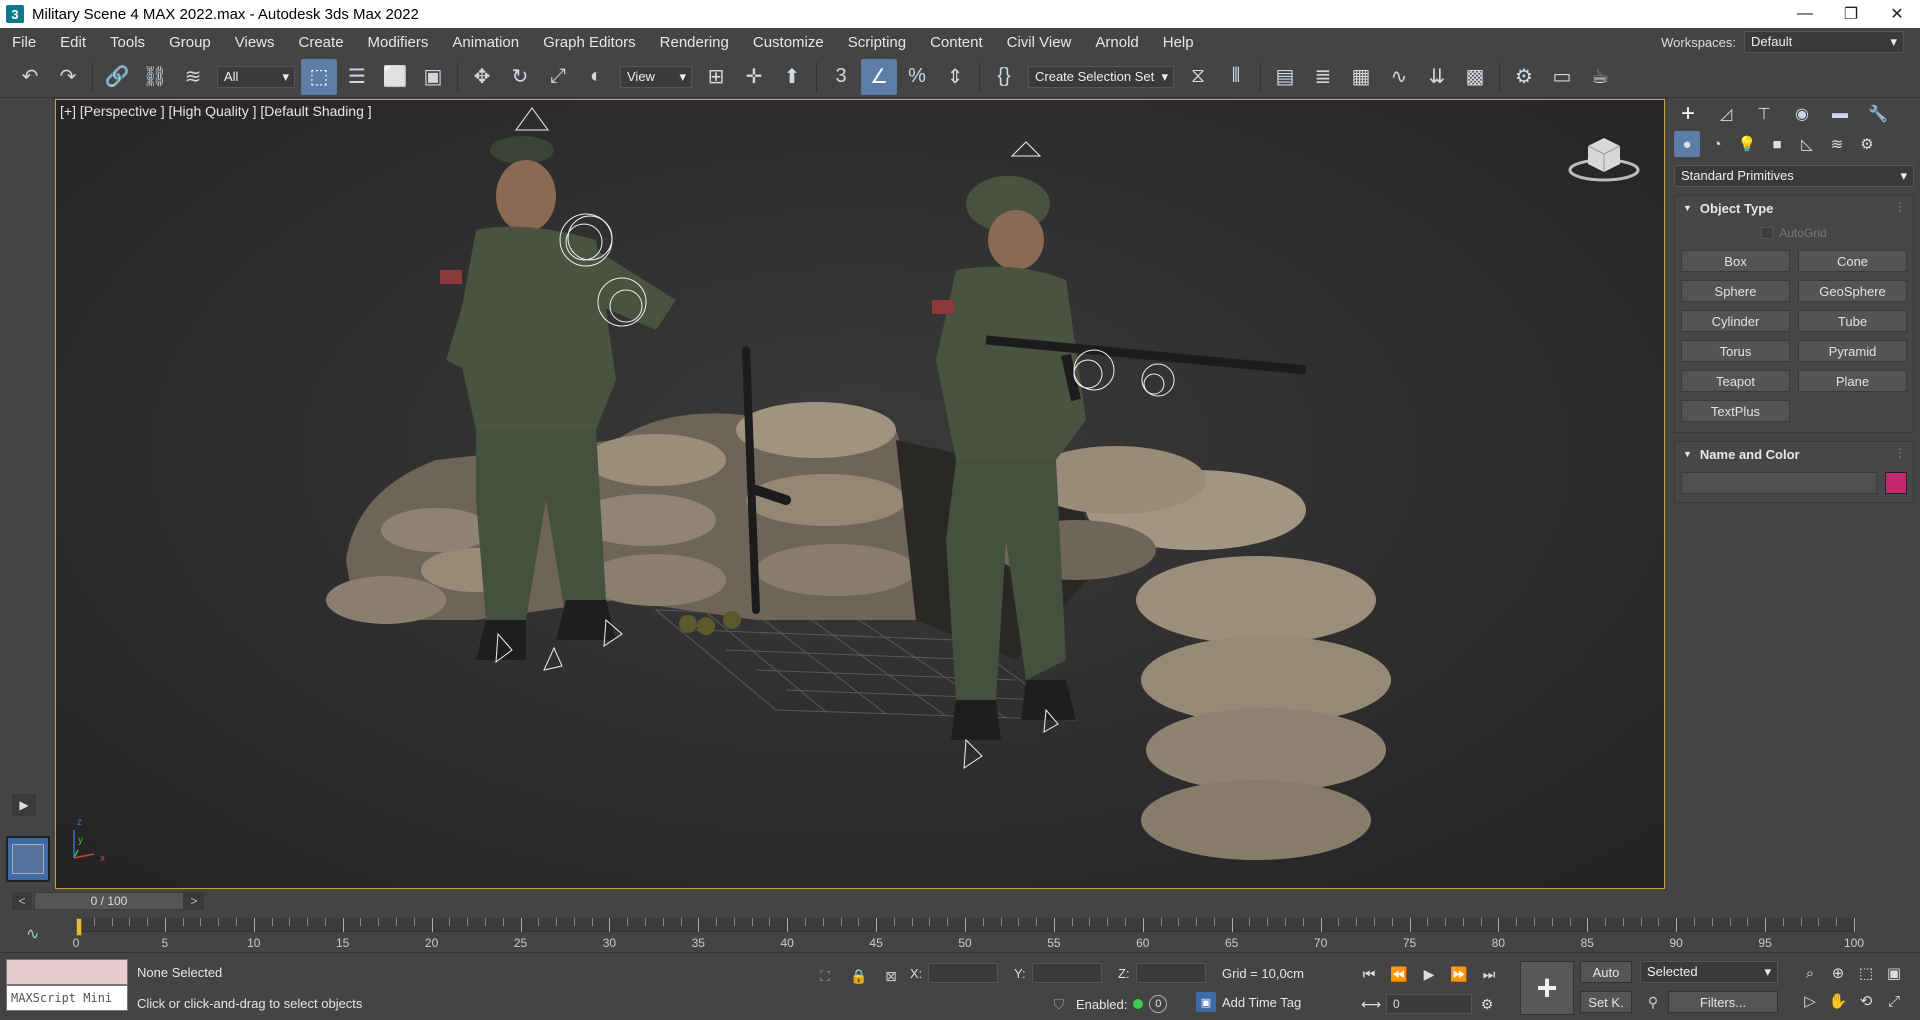 The image size is (1920, 1020). I want to click on edit-named-selection-icon: {}, so click(1004, 77).